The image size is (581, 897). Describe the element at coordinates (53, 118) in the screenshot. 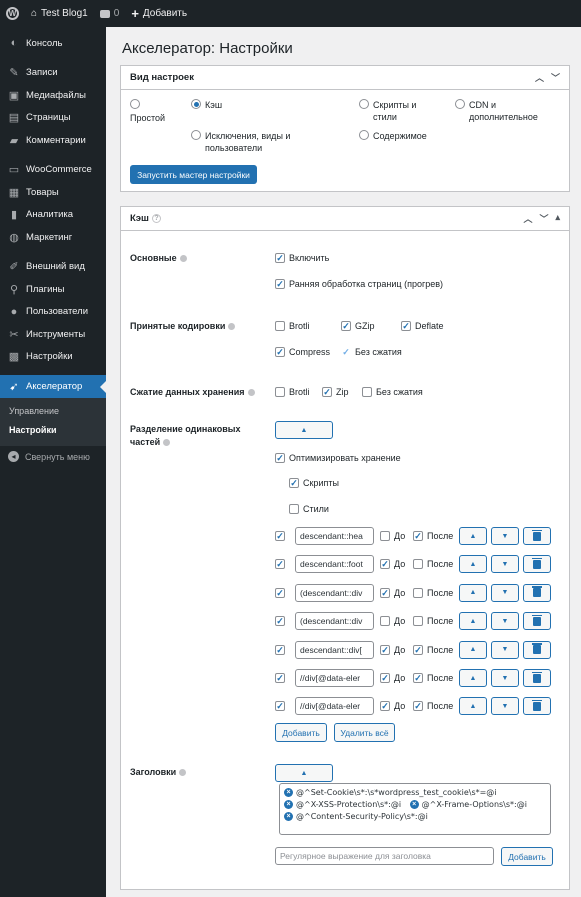

I see `menu-item-pages: ▤ Страницы` at that location.